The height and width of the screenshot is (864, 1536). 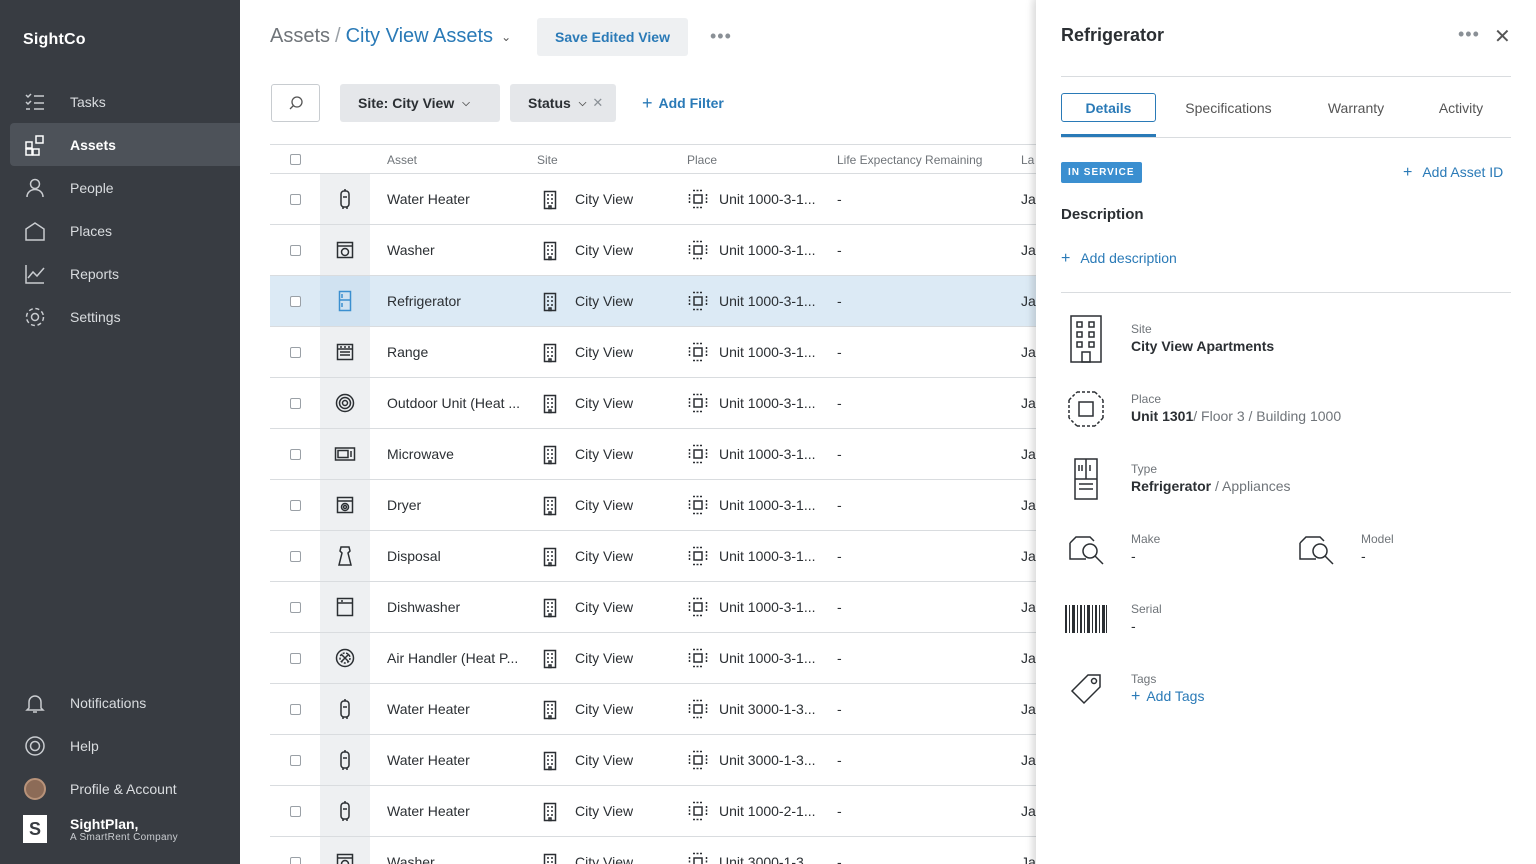 What do you see at coordinates (295, 103) in the screenshot?
I see `search-button` at bounding box center [295, 103].